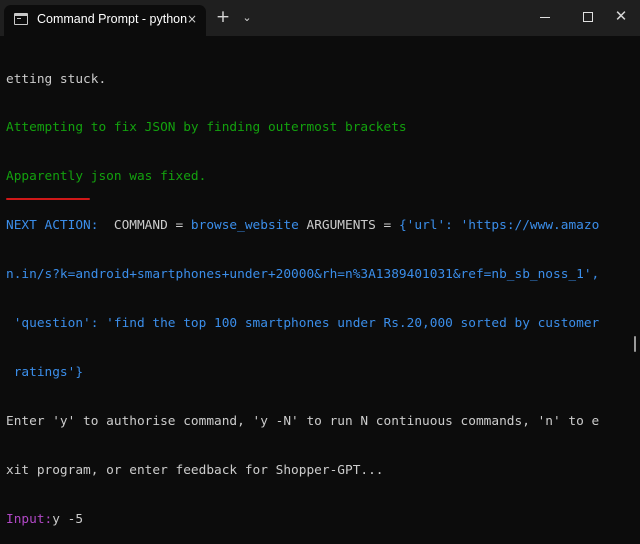  I want to click on output-line: ratings'}, so click(45, 372).